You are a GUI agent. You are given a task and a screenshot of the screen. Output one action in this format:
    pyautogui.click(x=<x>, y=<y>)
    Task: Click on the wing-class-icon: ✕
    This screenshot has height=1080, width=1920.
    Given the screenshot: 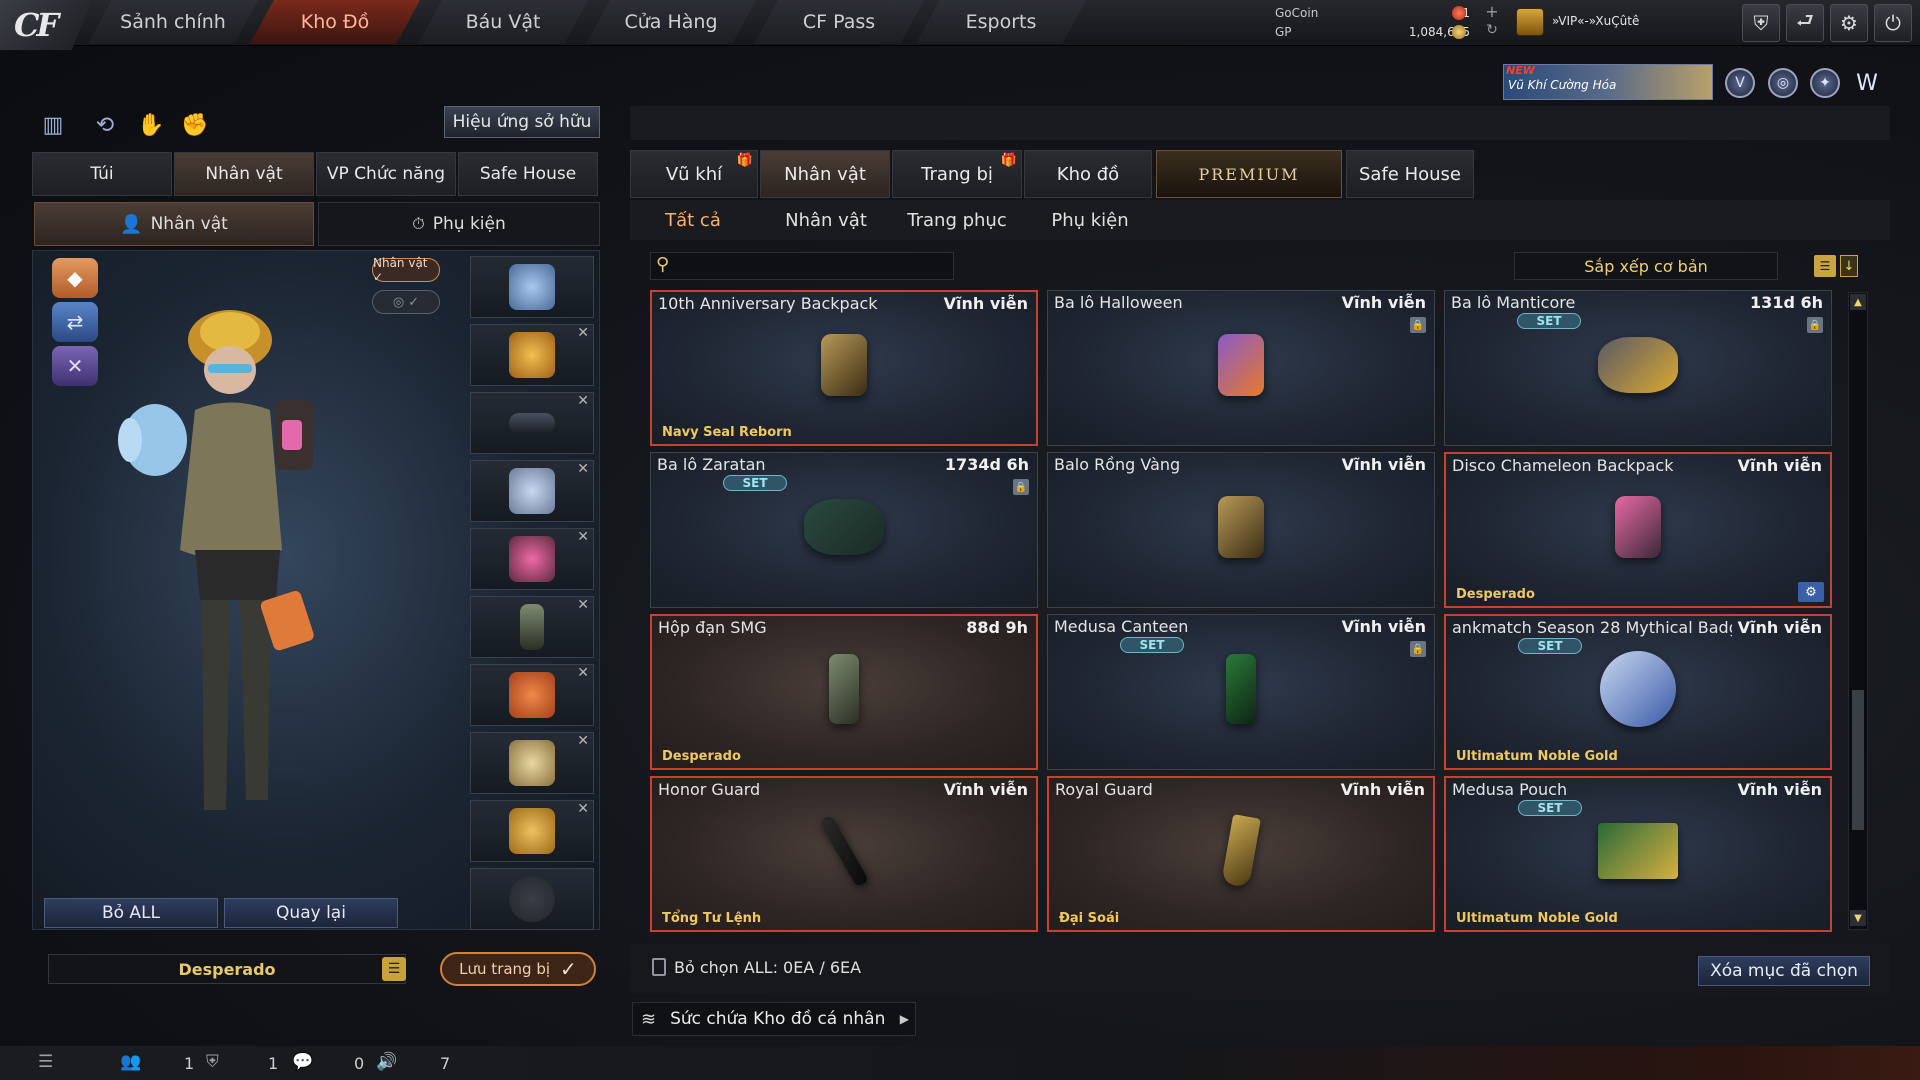 What is the action you would take?
    pyautogui.click(x=75, y=366)
    